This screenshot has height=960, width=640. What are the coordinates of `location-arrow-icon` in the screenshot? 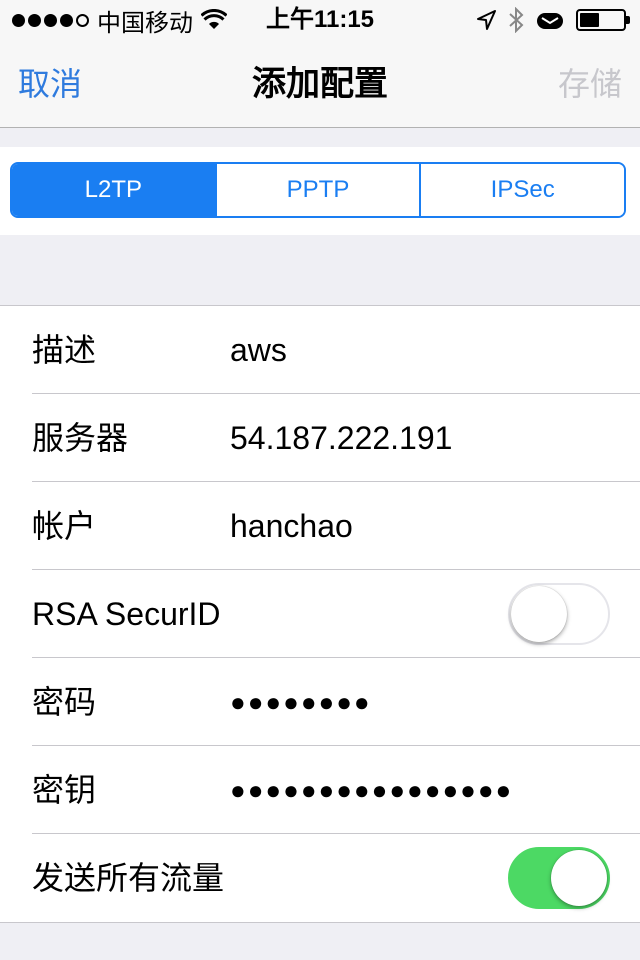 It's located at (486, 20).